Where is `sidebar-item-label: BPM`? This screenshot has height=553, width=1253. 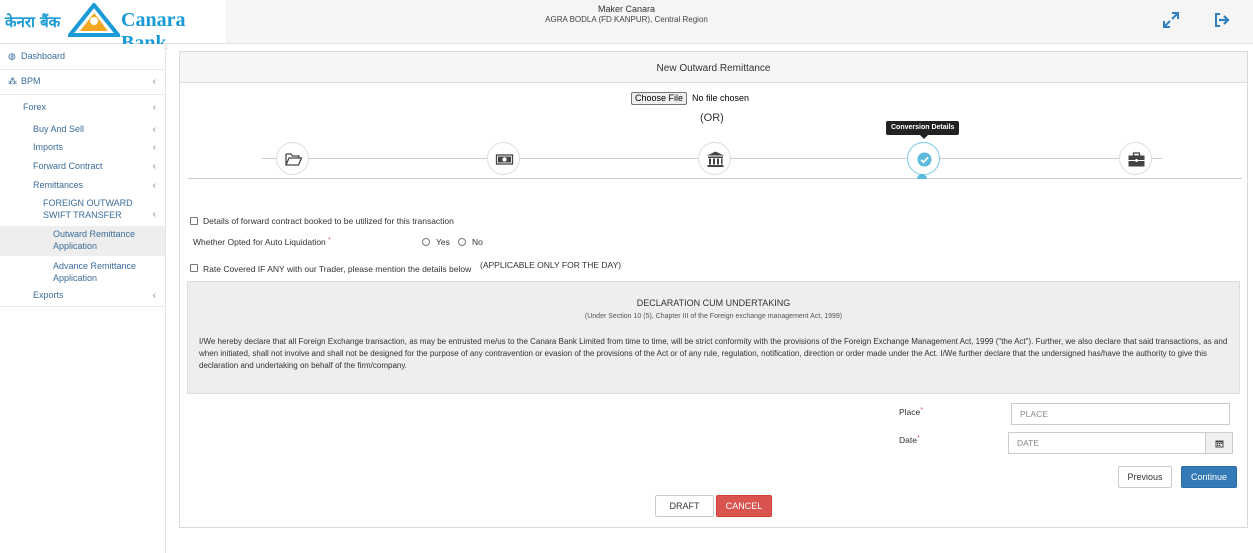
sidebar-item-label: BPM is located at coordinates (31, 81).